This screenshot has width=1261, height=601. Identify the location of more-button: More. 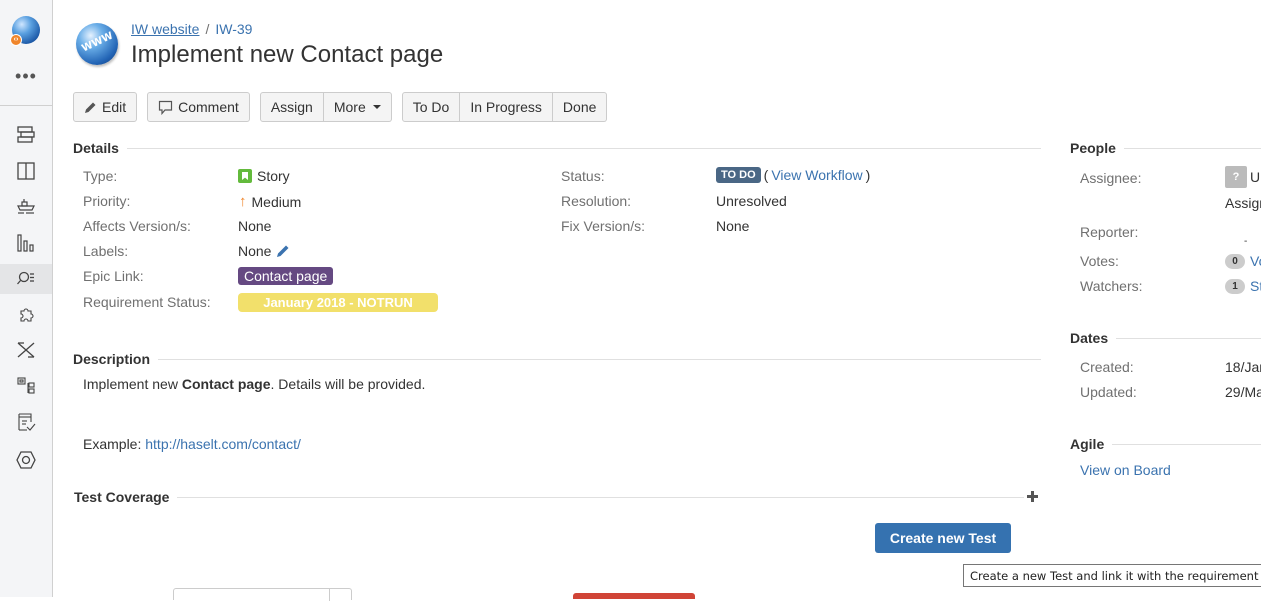
(357, 107).